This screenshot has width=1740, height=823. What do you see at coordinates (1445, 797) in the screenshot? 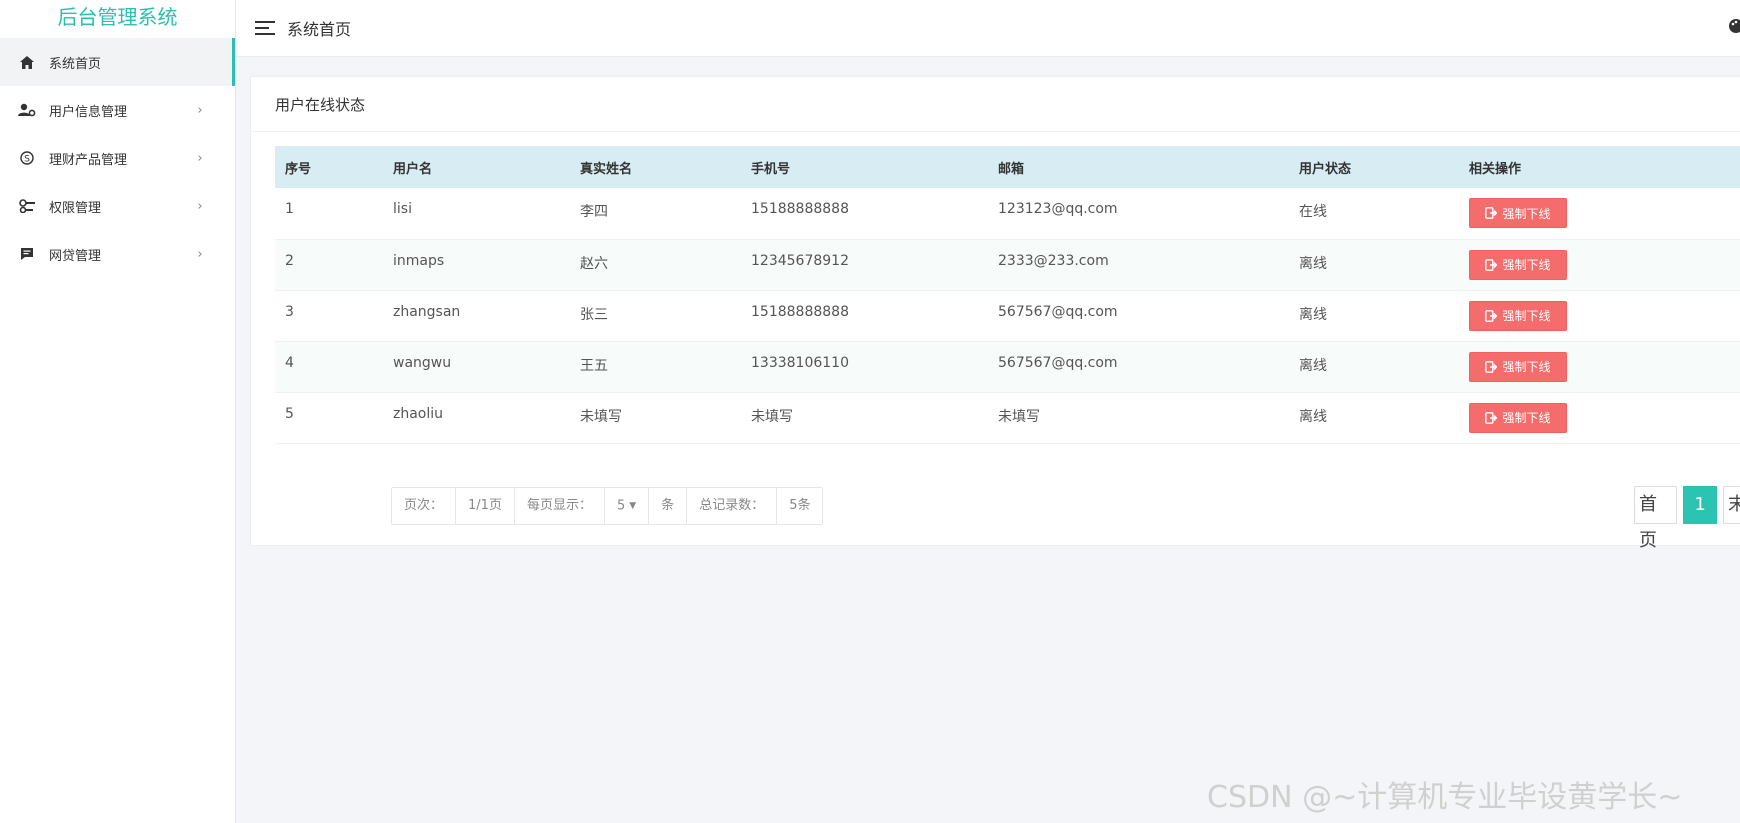
I see `watermark: CSDN @~计算机专业毕设黄学长~` at bounding box center [1445, 797].